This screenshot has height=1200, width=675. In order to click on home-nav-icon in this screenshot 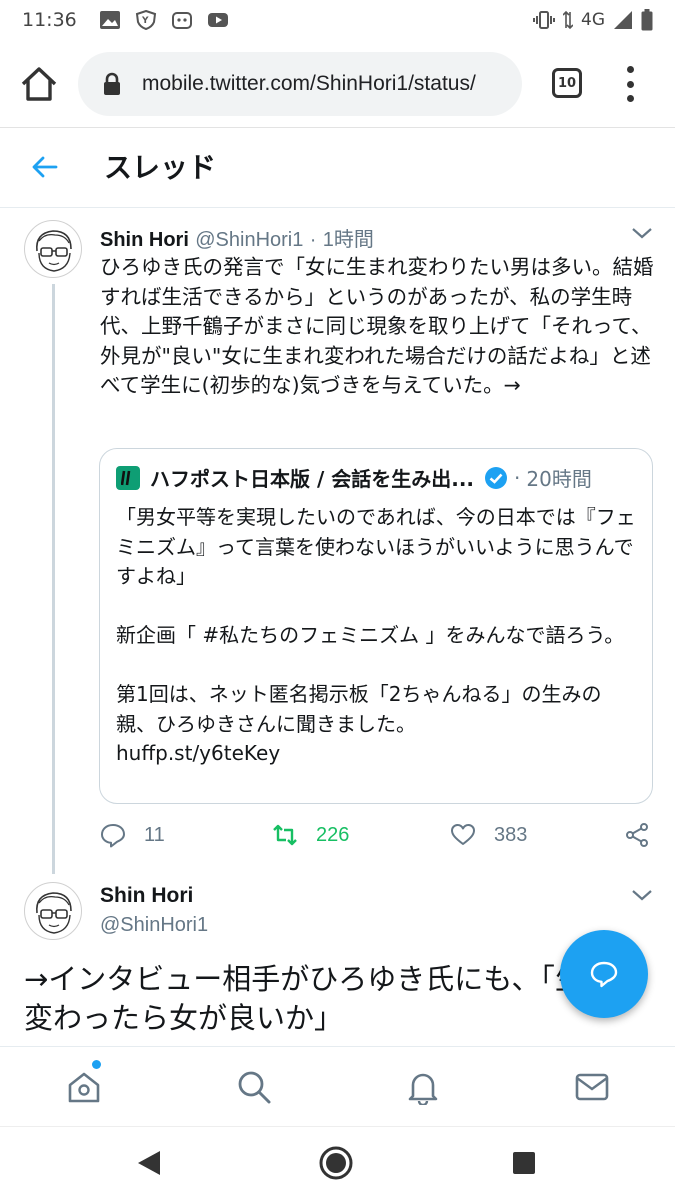, I will do `click(336, 1163)`.